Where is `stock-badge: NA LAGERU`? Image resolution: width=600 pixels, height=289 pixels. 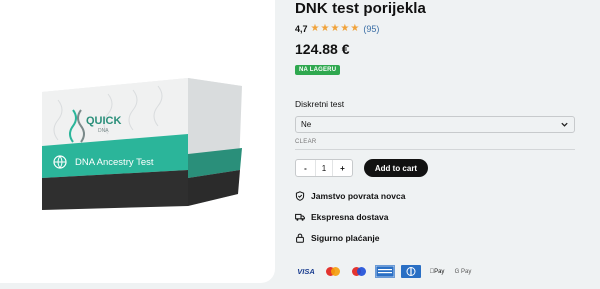
stock-badge: NA LAGERU is located at coordinates (318, 70).